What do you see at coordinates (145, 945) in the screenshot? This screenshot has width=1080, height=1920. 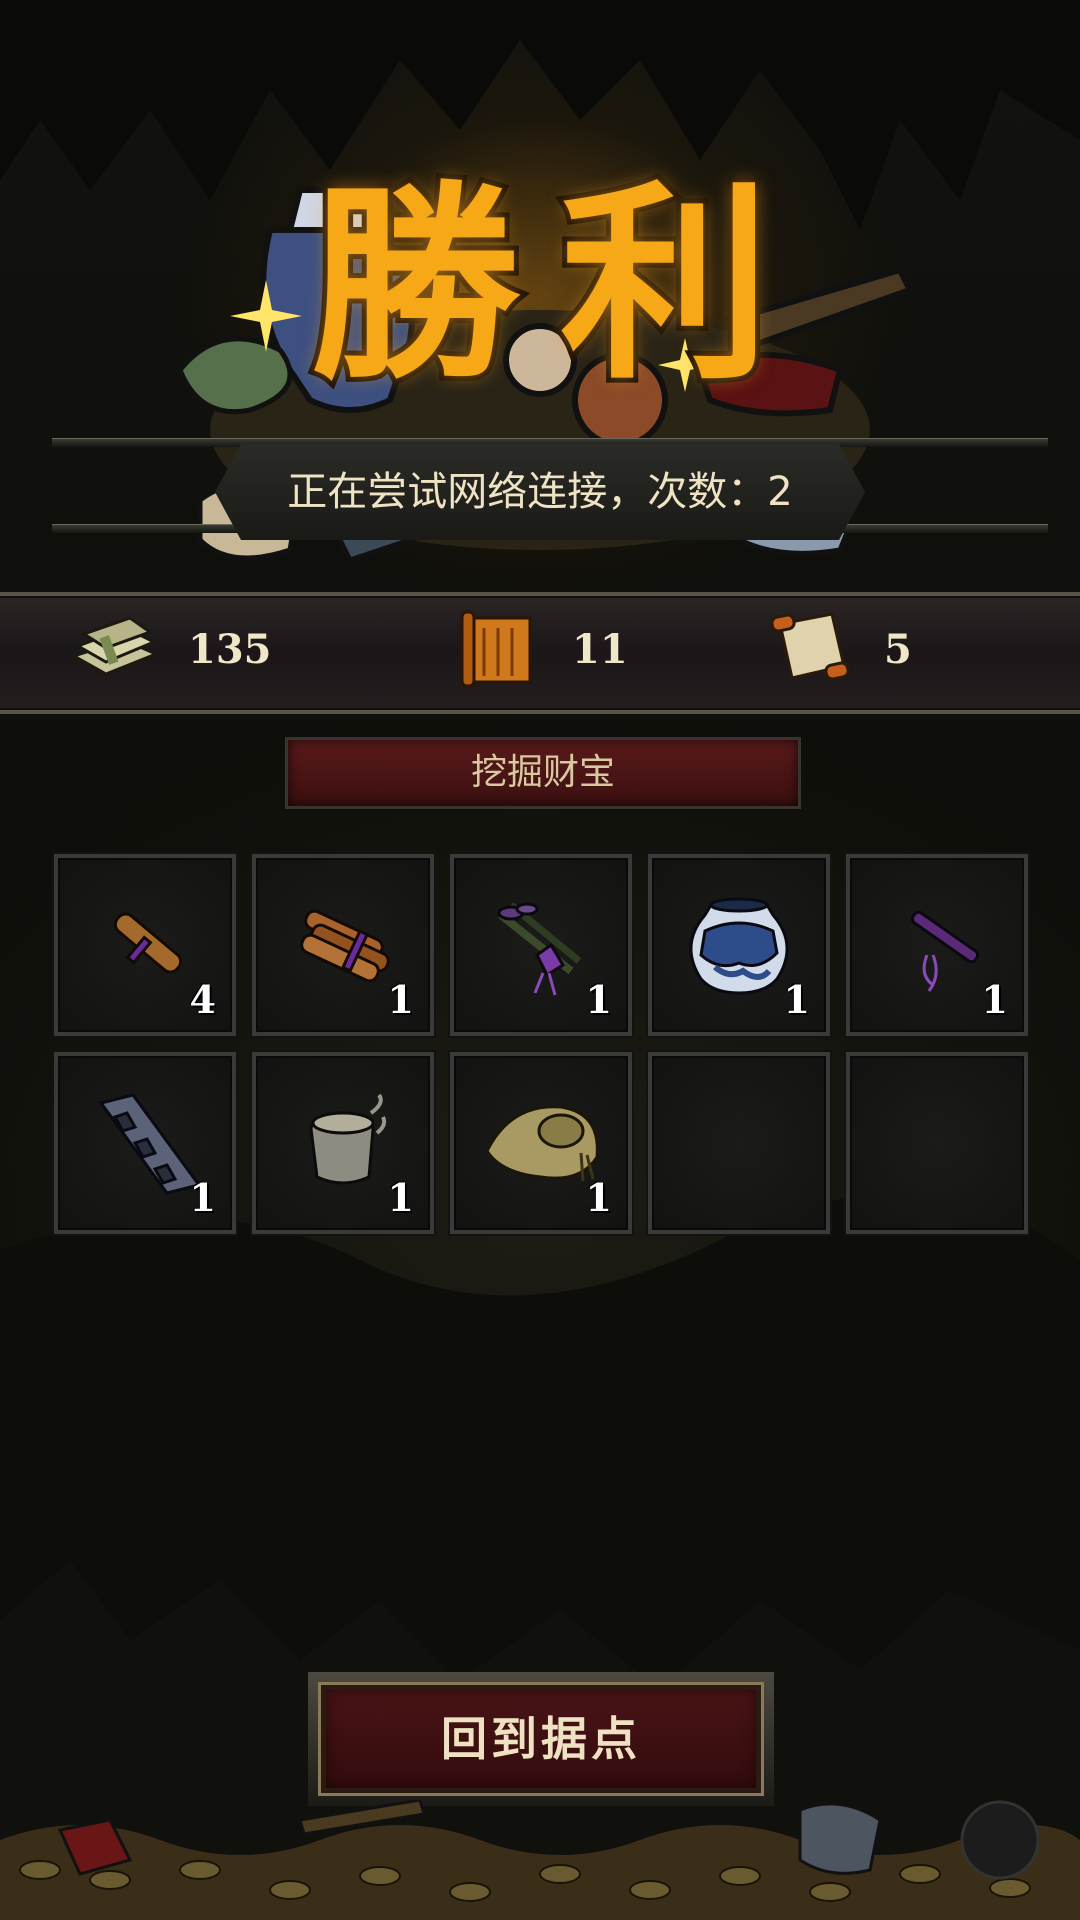 I see `loot-slot: 4` at bounding box center [145, 945].